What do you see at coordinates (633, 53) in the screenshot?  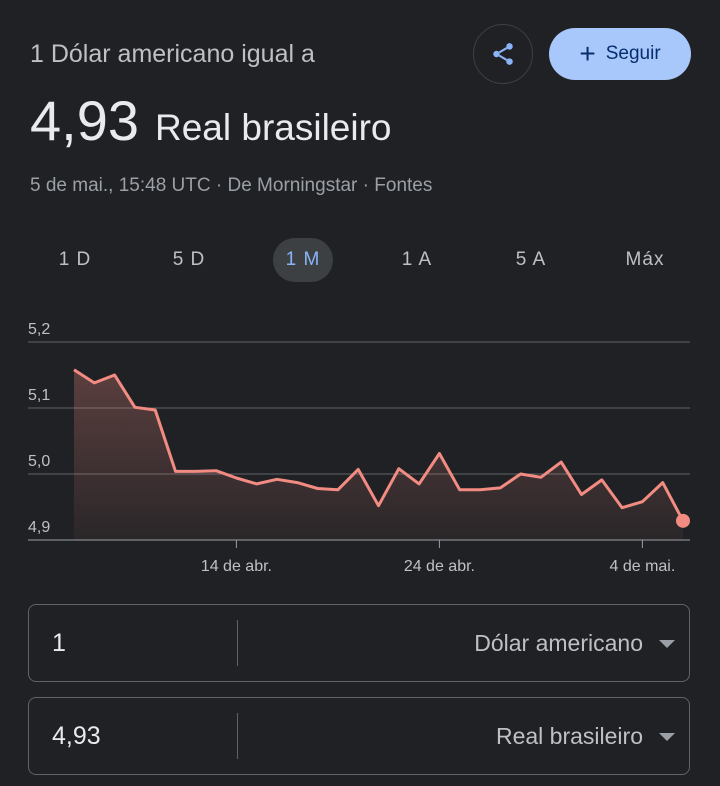 I see `follow-label: Seguir` at bounding box center [633, 53].